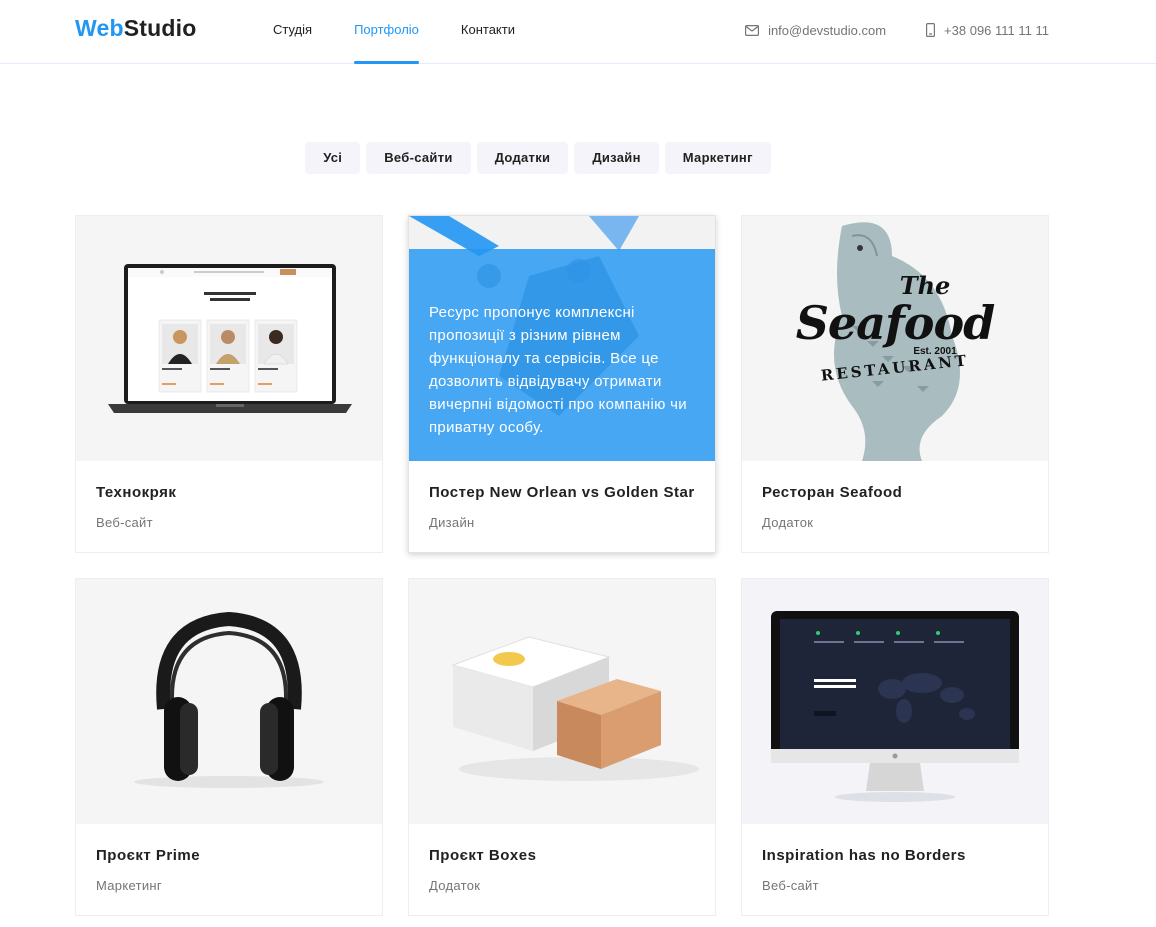 This screenshot has width=1156, height=927. What do you see at coordinates (752, 30) in the screenshot?
I see `mail-icon` at bounding box center [752, 30].